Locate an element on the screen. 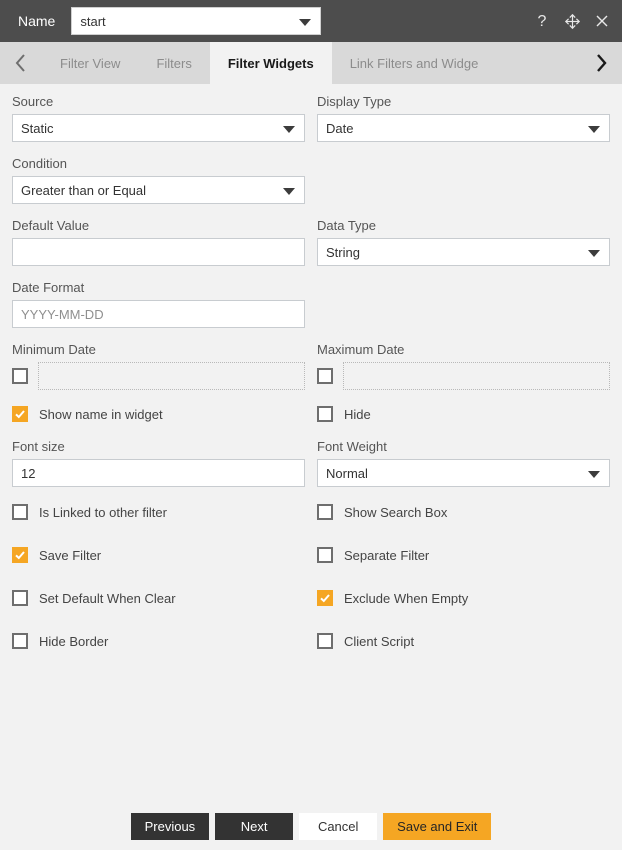 Image resolution: width=622 pixels, height=850 pixels. display-type-select: Date is located at coordinates (463, 128).